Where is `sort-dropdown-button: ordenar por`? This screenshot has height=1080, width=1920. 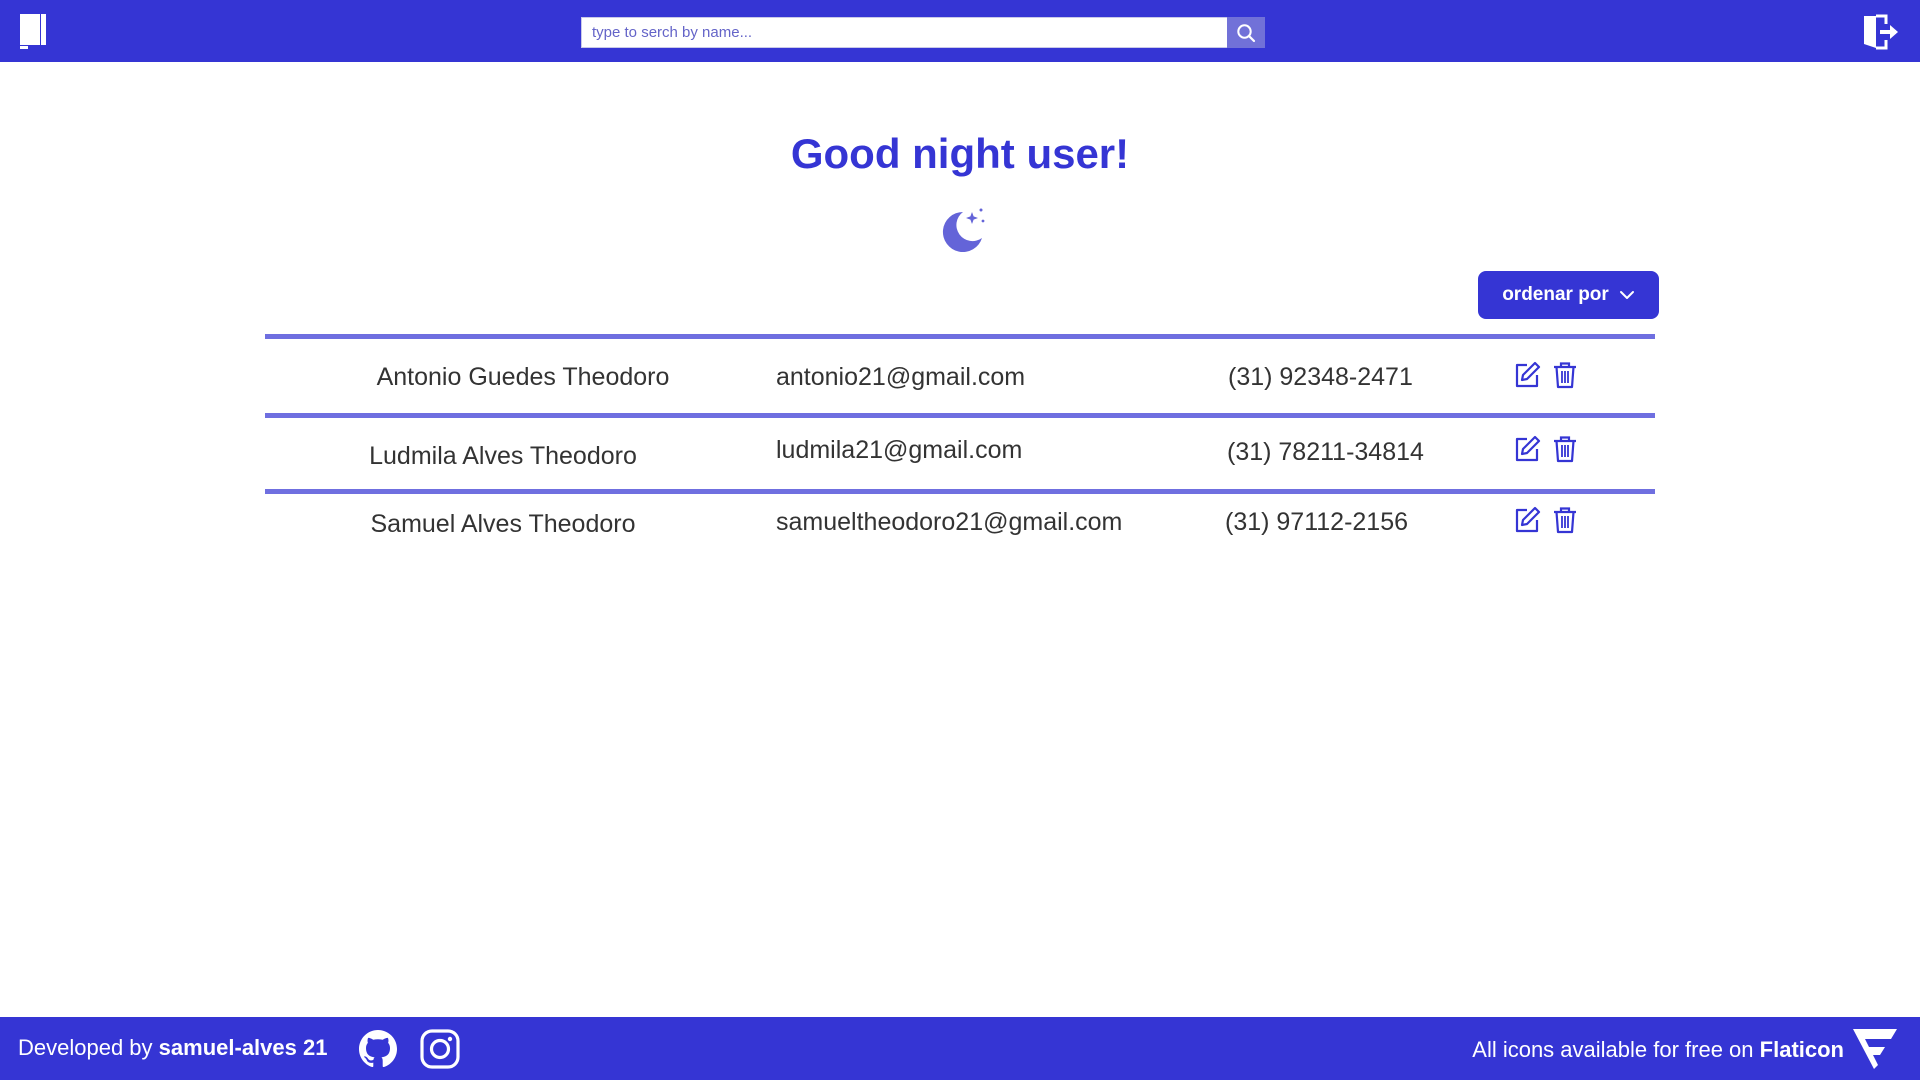
sort-dropdown-button: ordenar por is located at coordinates (1568, 295).